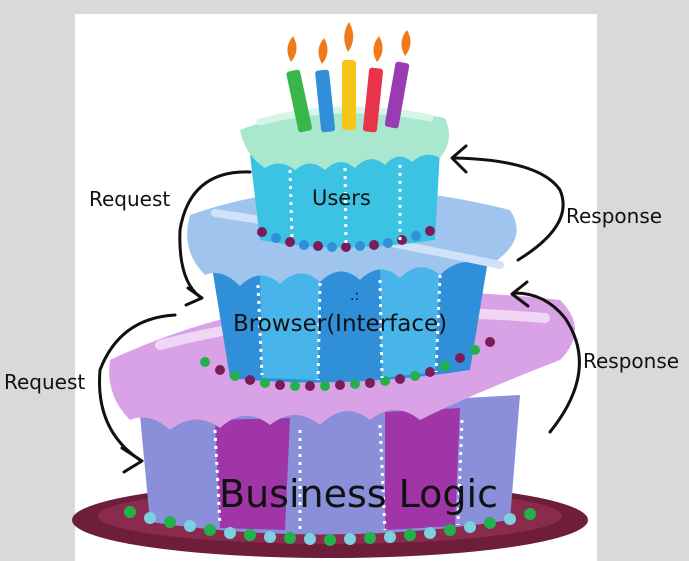 The height and width of the screenshot is (561, 689). I want to click on request-arrow-lower-head, so click(132, 460).